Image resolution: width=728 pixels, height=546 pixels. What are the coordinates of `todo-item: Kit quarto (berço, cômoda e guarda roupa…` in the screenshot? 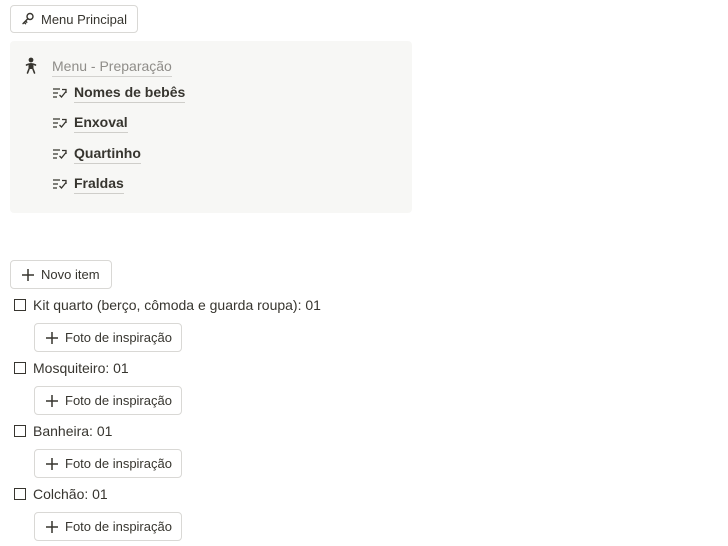 It's located at (167, 305).